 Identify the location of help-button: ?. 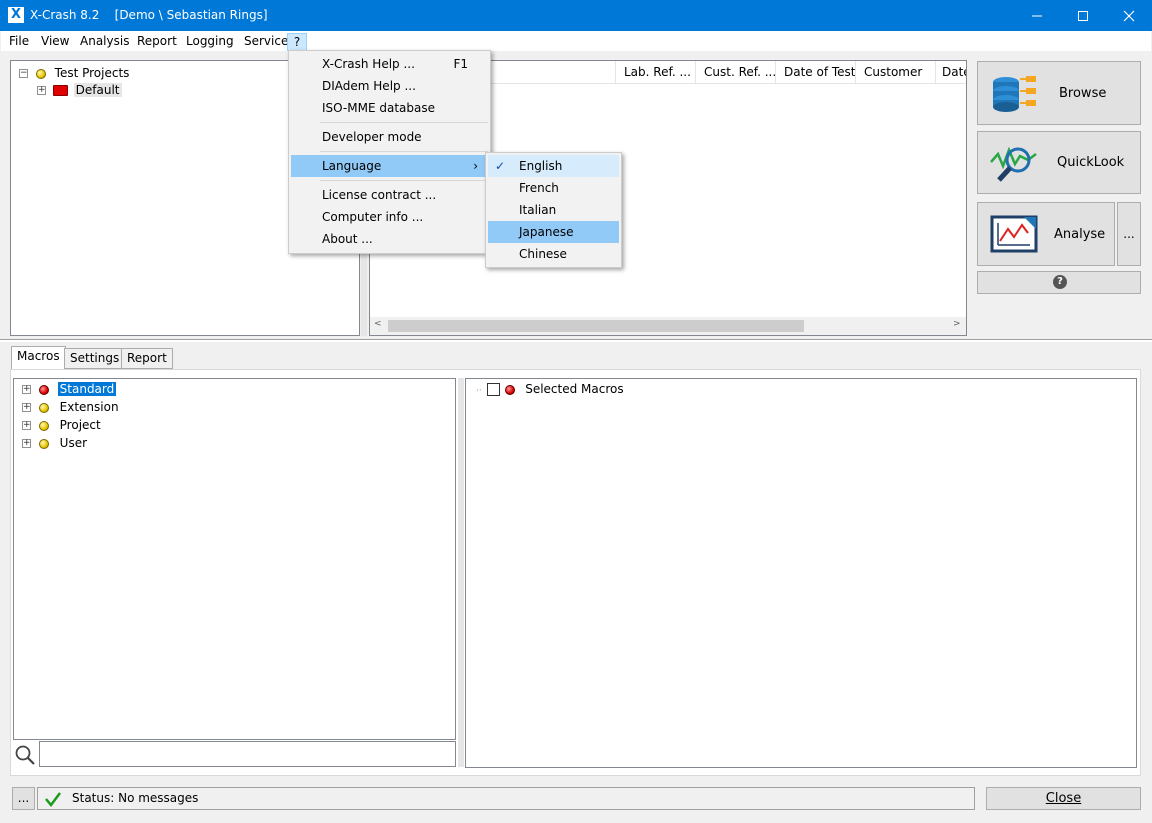
(1059, 282).